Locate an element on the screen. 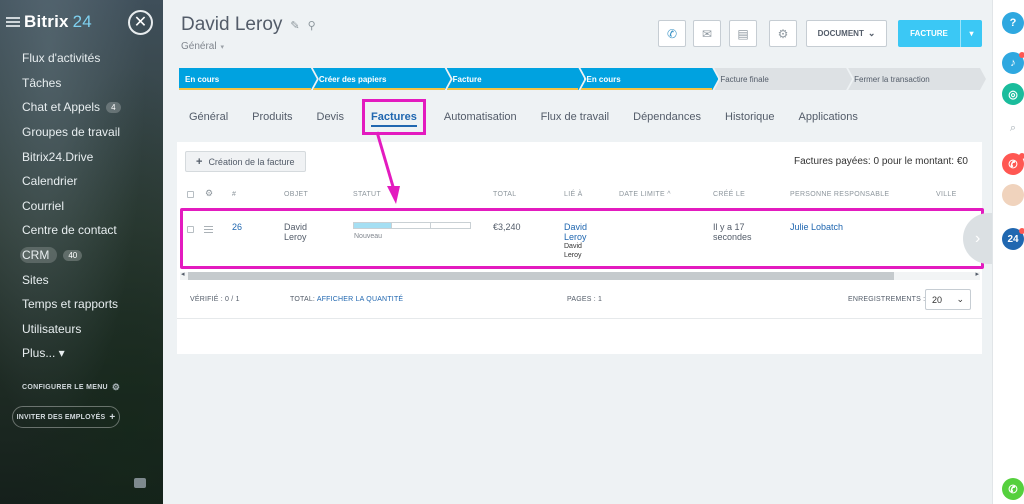 The image size is (1024, 504). chevron-down-icon: ⌄ is located at coordinates (871, 33).